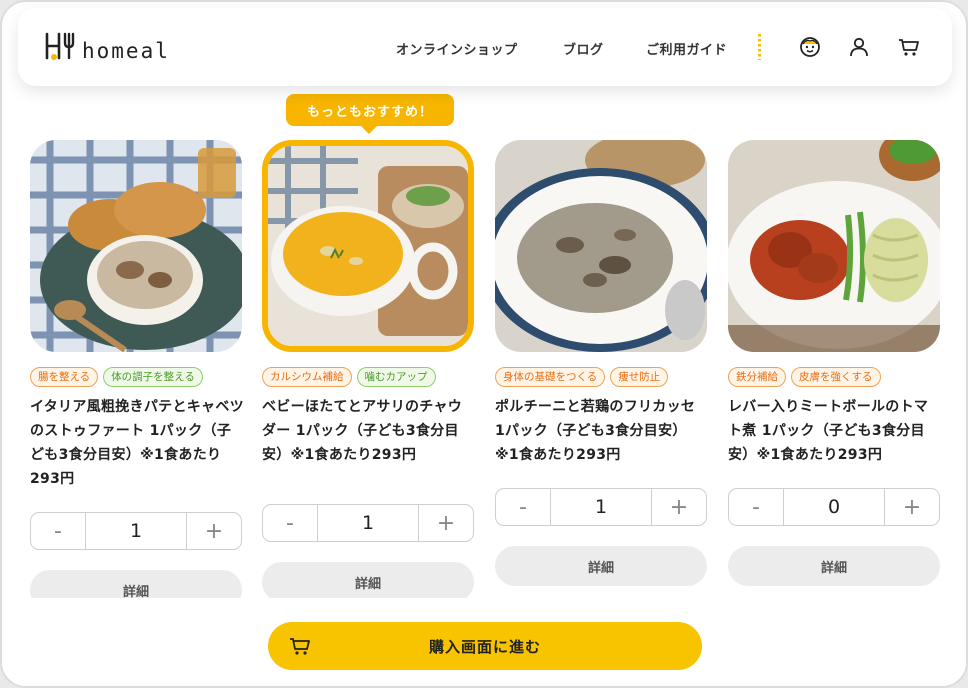 This screenshot has height=688, width=968. I want to click on product-photo-fricassee, so click(601, 246).